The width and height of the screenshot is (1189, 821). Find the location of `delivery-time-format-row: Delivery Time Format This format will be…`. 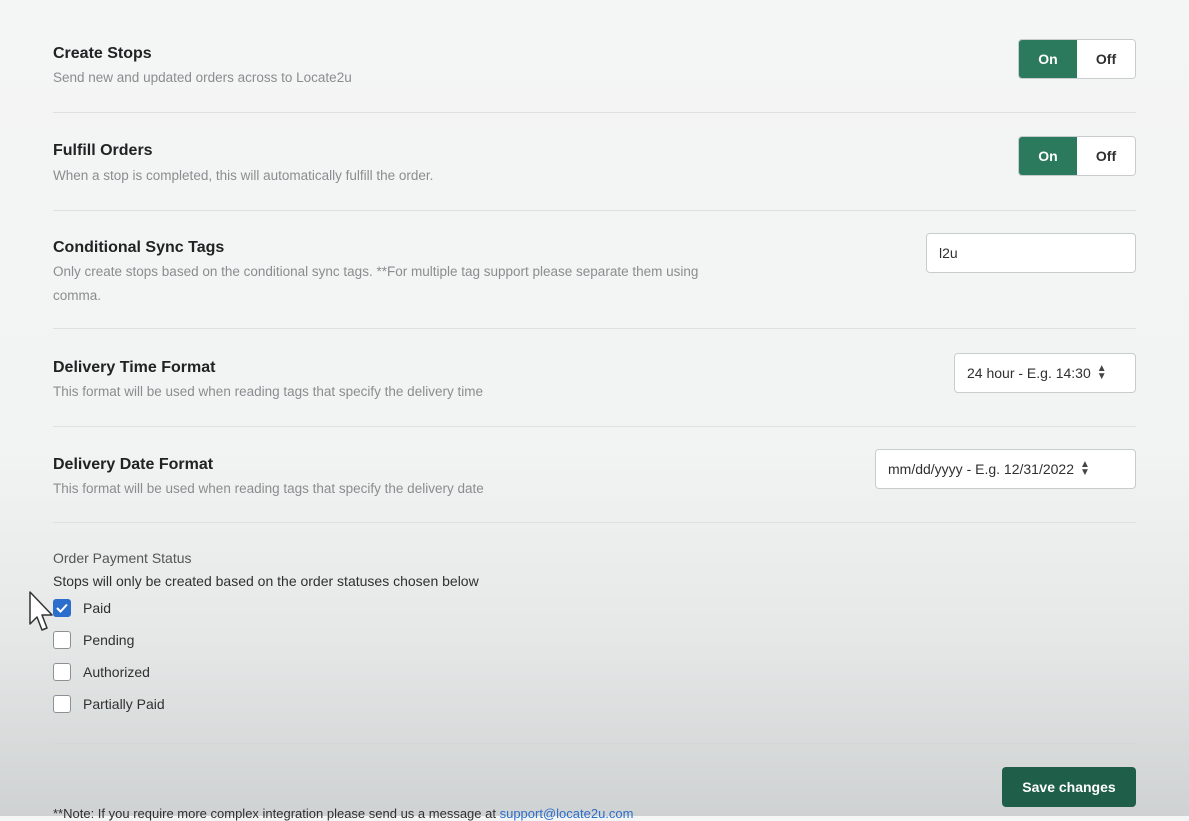

delivery-time-format-row: Delivery Time Format This format will be… is located at coordinates (594, 377).